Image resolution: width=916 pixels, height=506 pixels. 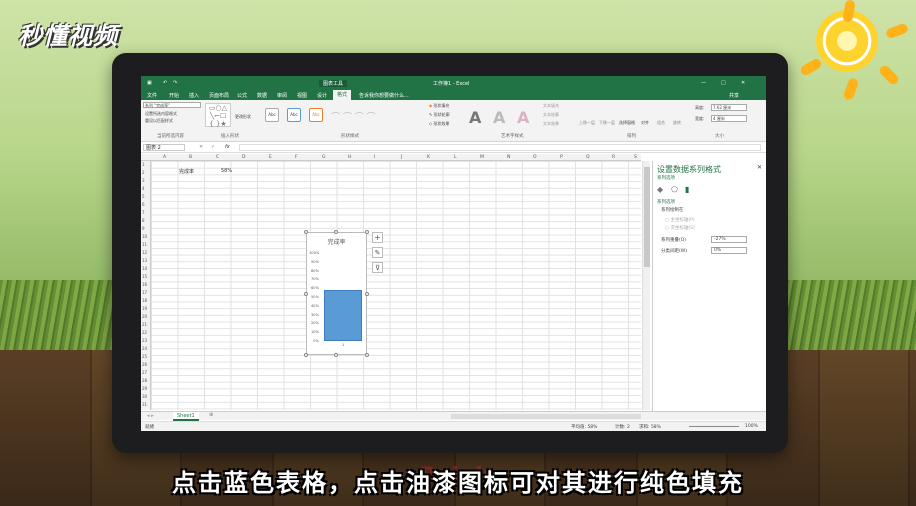 I want to click on row-header: 11, so click(x=144, y=244).